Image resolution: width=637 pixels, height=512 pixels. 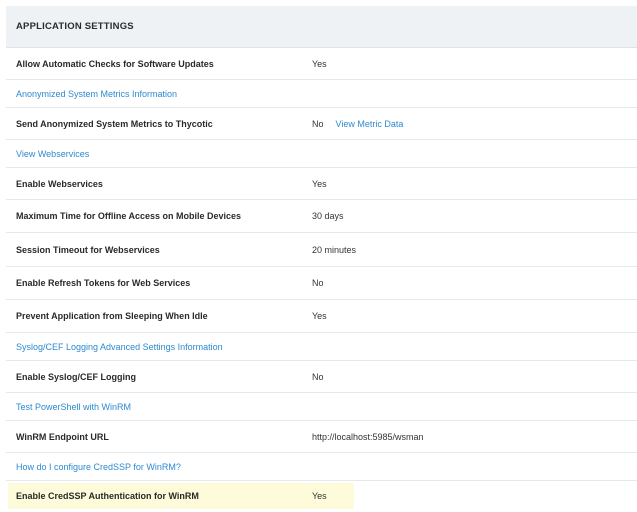 I want to click on link-row-anonymized-metrics: Anonymized System Metrics Information, so click(x=321, y=94).